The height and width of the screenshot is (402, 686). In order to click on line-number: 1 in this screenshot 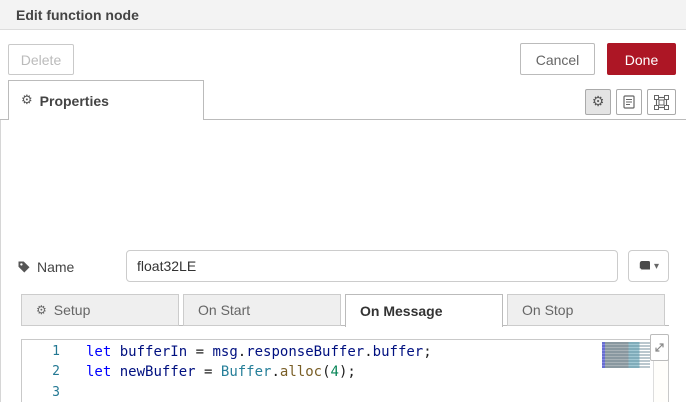, I will do `click(56, 351)`.